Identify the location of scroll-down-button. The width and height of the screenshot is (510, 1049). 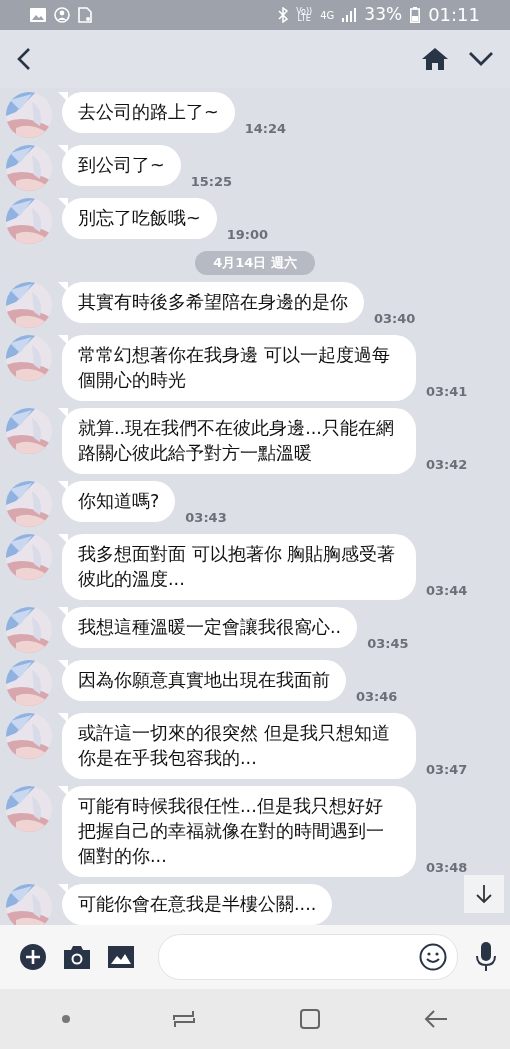
(484, 894).